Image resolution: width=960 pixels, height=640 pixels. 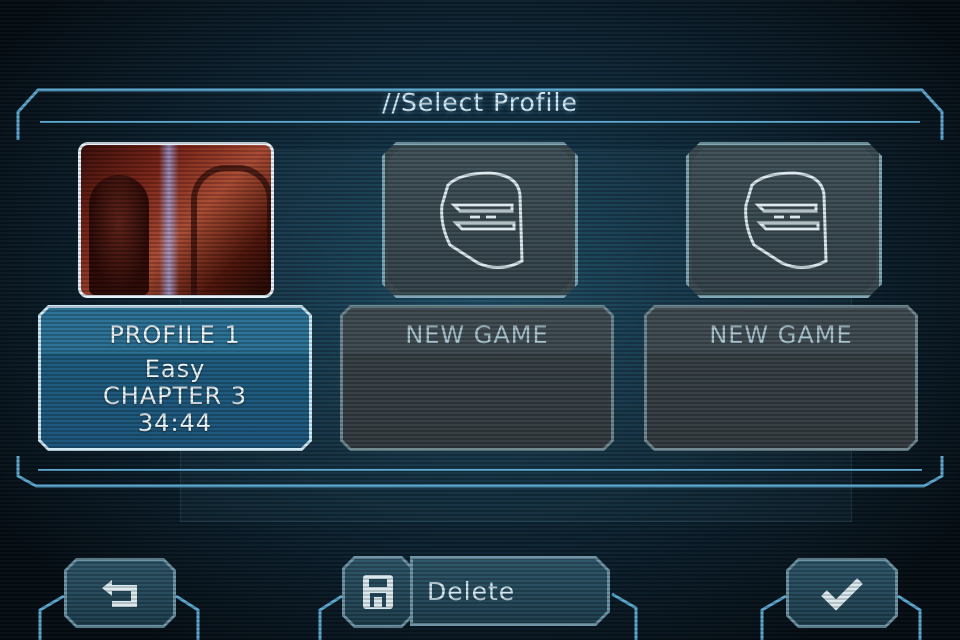 I want to click on floppy-disk-icon, so click(x=378, y=592).